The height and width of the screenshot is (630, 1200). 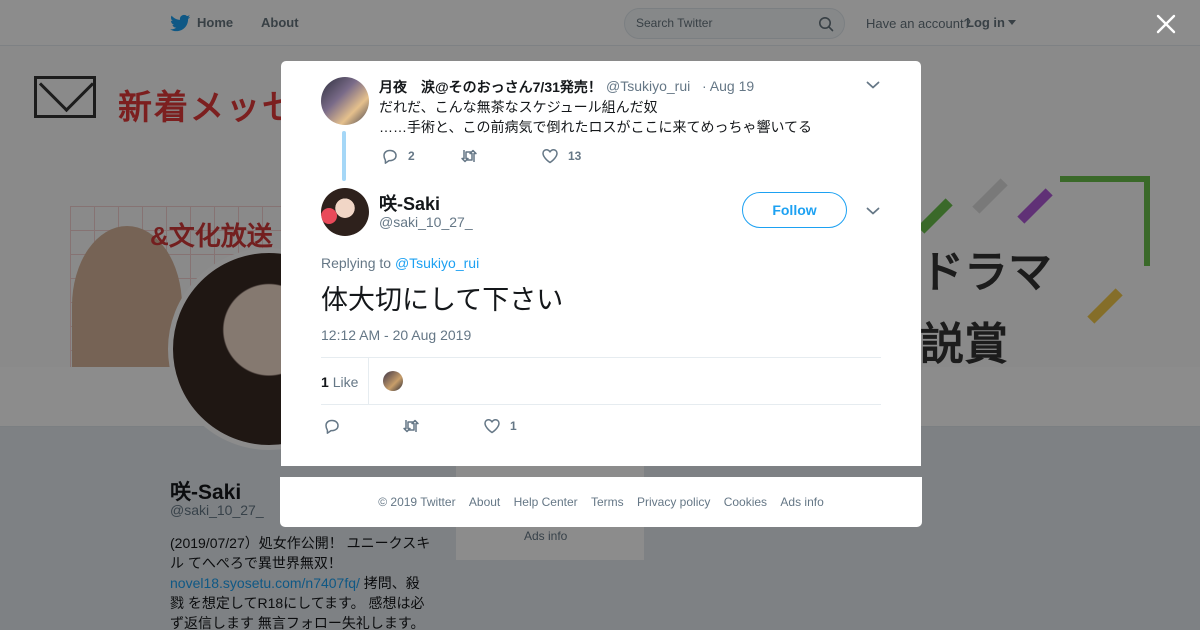 I want to click on liker-avatar, so click(x=393, y=381).